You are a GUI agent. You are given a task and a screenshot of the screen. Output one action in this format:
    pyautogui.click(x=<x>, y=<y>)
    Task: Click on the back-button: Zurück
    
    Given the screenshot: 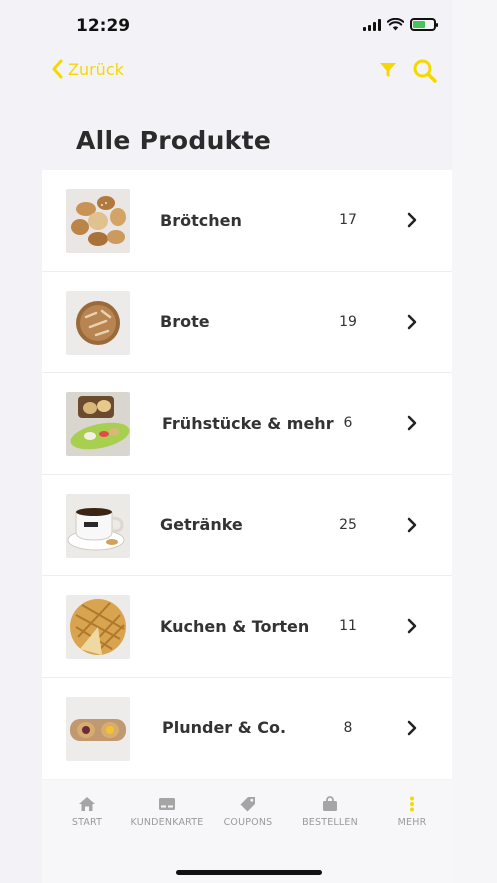 What is the action you would take?
    pyautogui.click(x=87, y=69)
    